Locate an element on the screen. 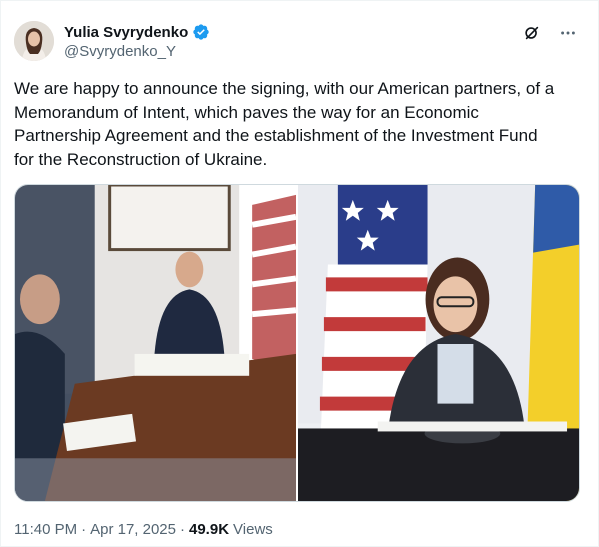 This screenshot has width=599, height=547. tweet-date: Apr 17, 2025 is located at coordinates (133, 529).